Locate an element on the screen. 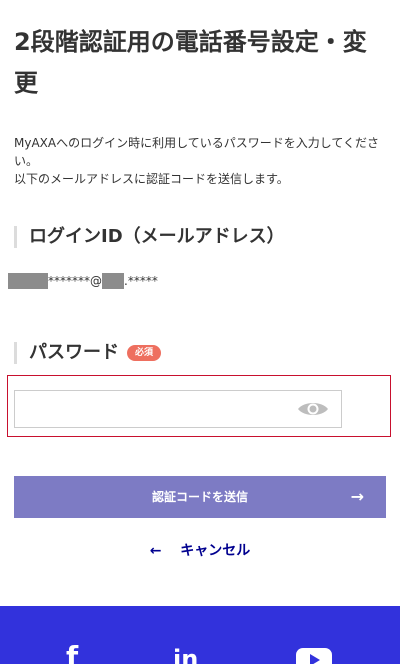 The image size is (400, 664). password-heading: パスワード 必須 is located at coordinates (88, 353).